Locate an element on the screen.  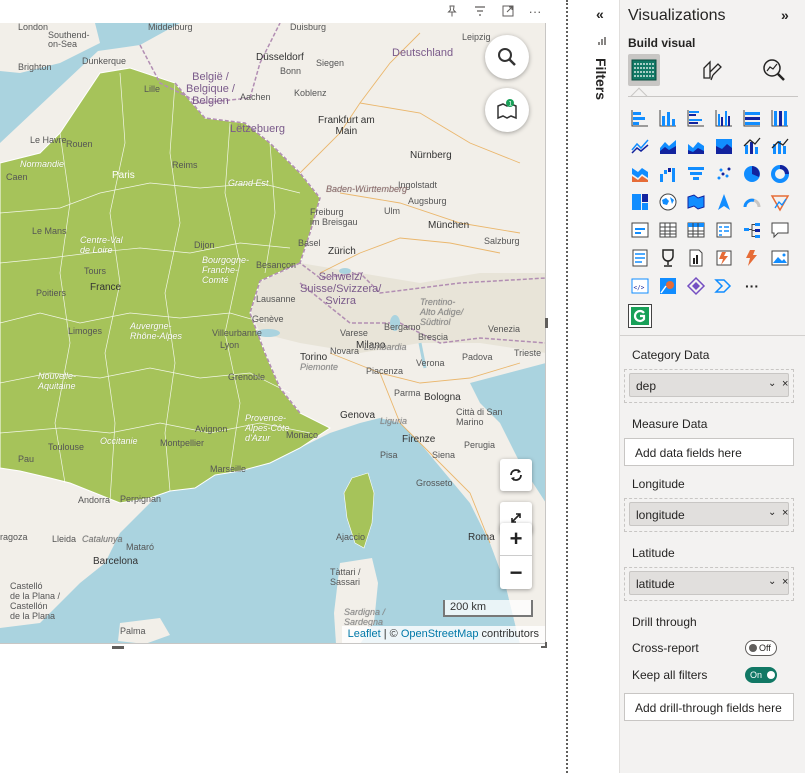
stacked-area-chart-icon is located at coordinates (696, 146).